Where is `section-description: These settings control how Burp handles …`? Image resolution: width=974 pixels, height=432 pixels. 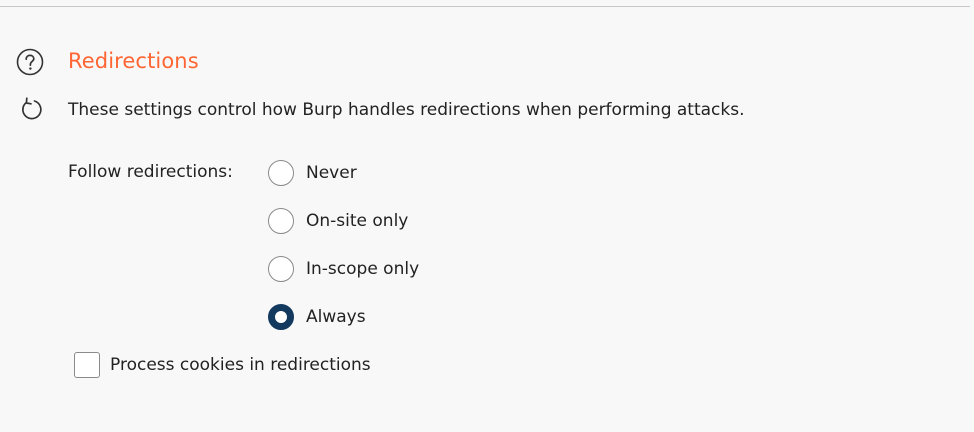 section-description: These settings control how Burp handles … is located at coordinates (406, 110).